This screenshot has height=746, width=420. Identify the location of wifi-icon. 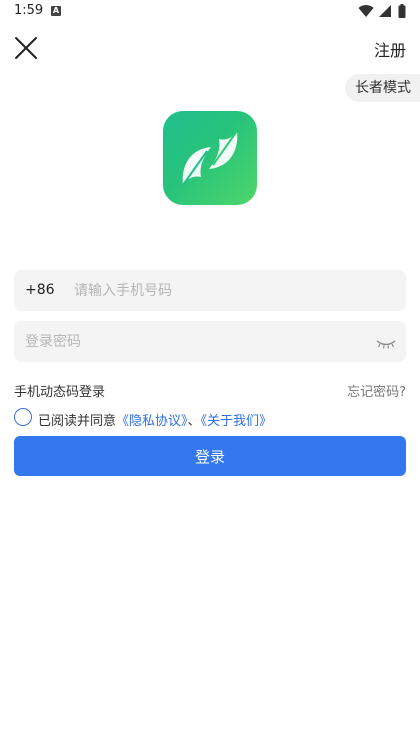
(366, 11).